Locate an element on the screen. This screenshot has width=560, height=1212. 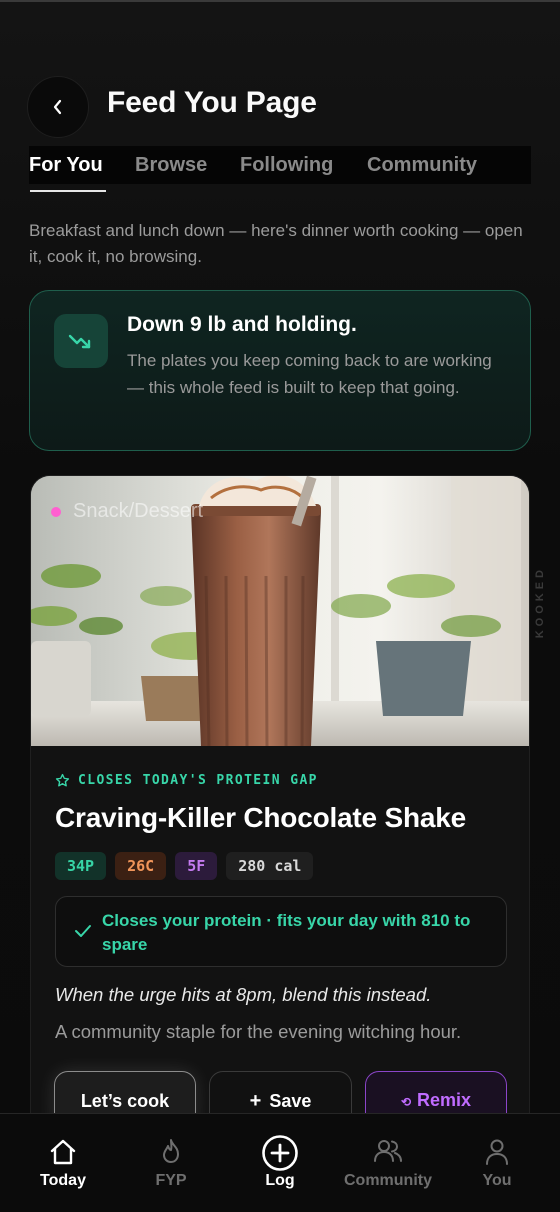
nav-you-label: You is located at coordinates (497, 1180).